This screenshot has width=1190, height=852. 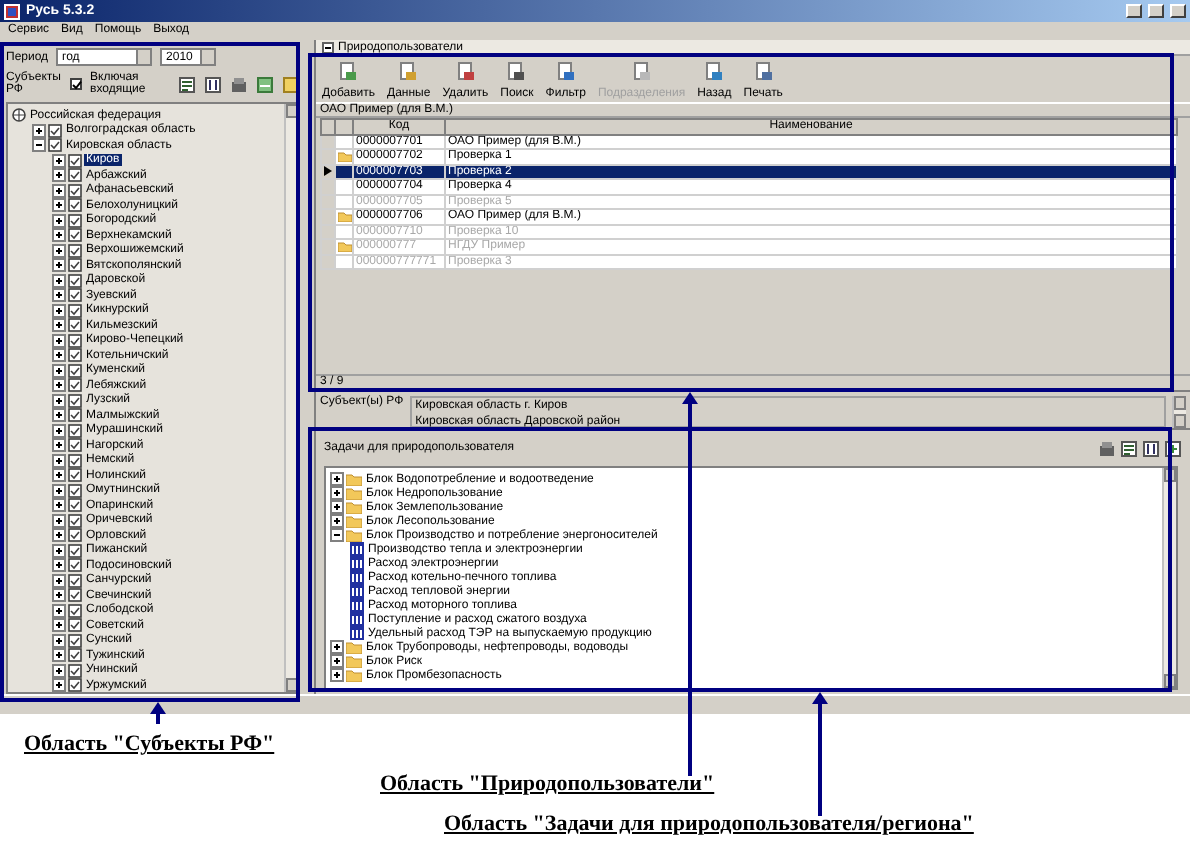 I want to click on row-pointer-icon, so click(x=328, y=171).